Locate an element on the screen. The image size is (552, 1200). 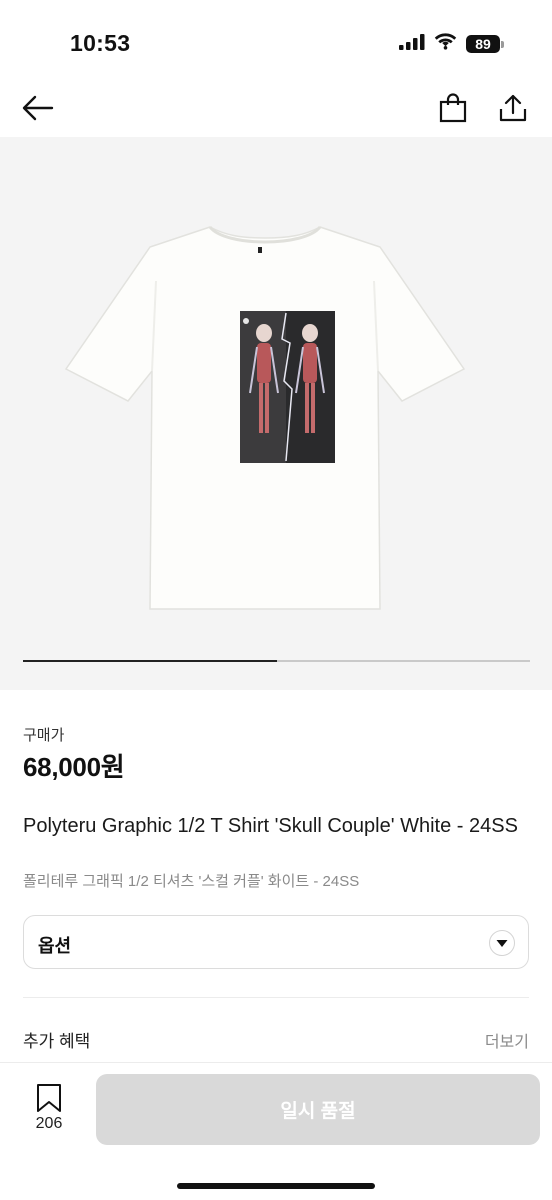
battery-cap is located at coordinates (502, 44).